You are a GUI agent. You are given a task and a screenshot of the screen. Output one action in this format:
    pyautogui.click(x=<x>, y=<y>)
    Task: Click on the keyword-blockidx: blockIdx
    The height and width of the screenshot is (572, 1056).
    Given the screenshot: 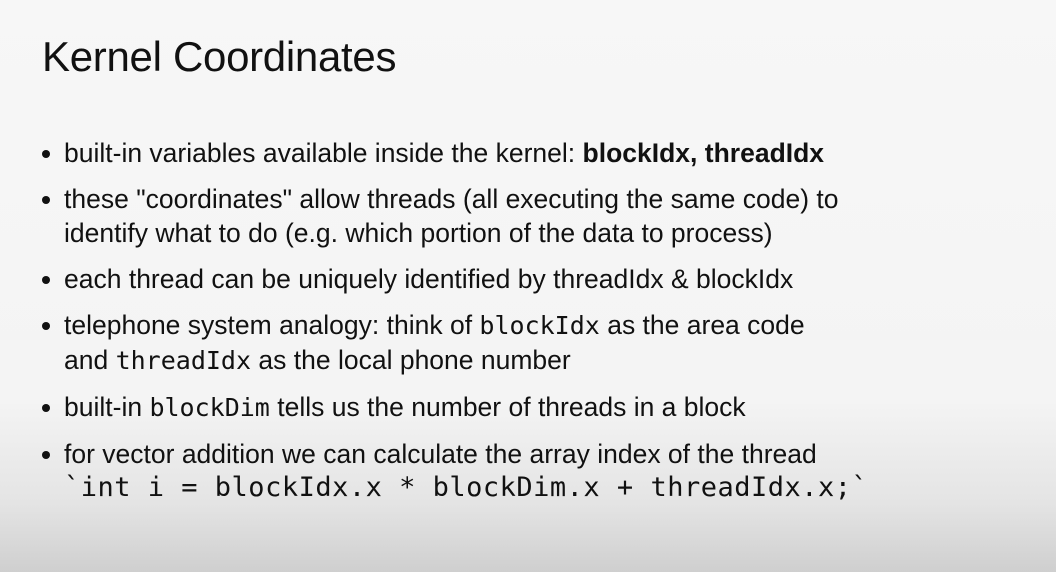 What is the action you would take?
    pyautogui.click(x=636, y=153)
    